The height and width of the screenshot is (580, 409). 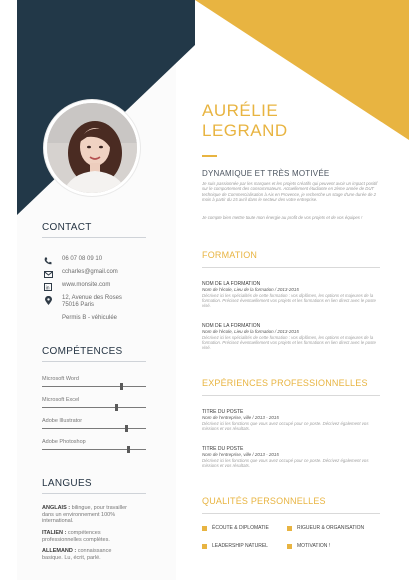 I want to click on experience-divider, so click(x=291, y=395).